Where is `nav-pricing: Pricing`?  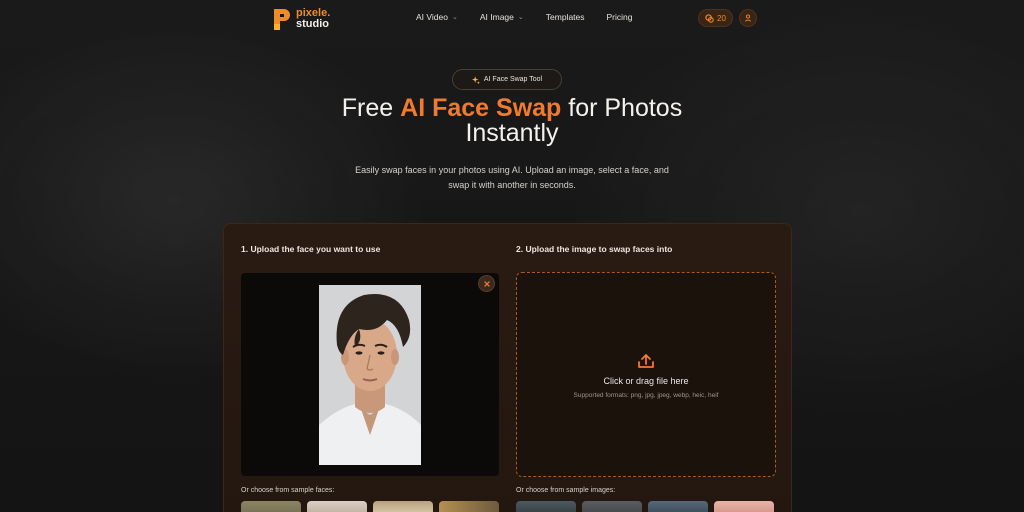
nav-pricing: Pricing is located at coordinates (620, 17).